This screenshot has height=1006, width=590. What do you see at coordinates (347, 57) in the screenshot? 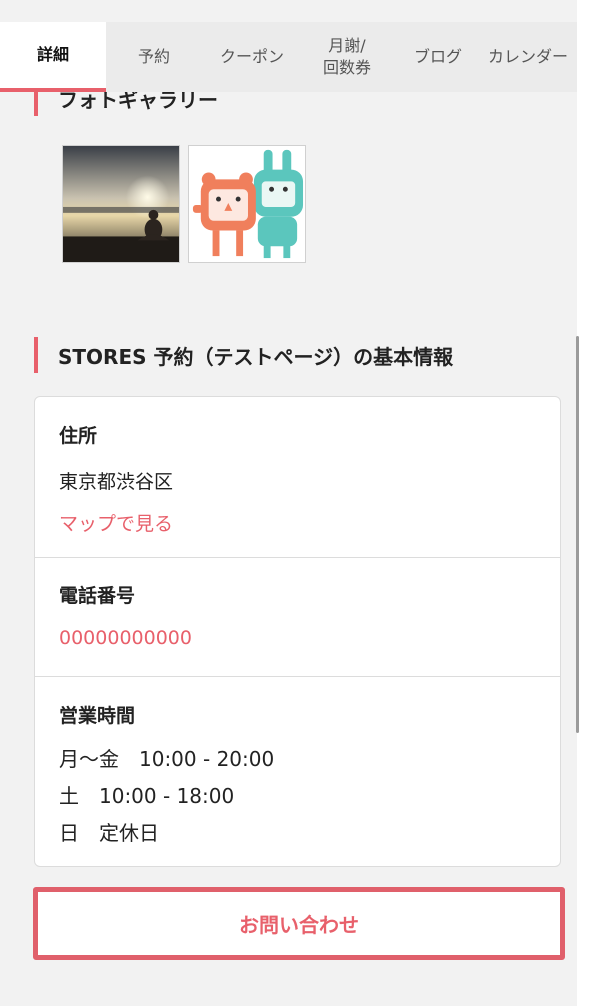
I see `tab-tickets: 月謝/ 回数券` at bounding box center [347, 57].